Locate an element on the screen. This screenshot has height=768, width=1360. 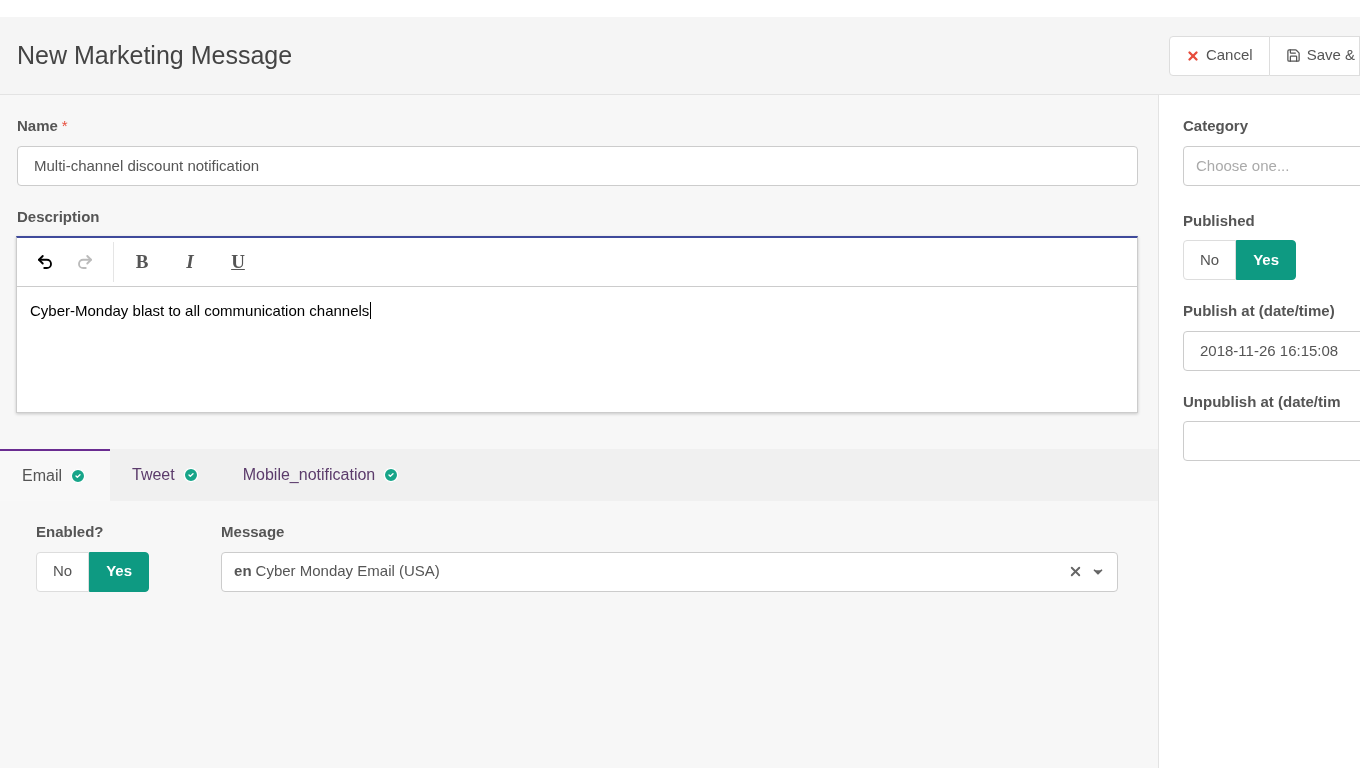
page-title: New Marketing Message is located at coordinates (155, 55).